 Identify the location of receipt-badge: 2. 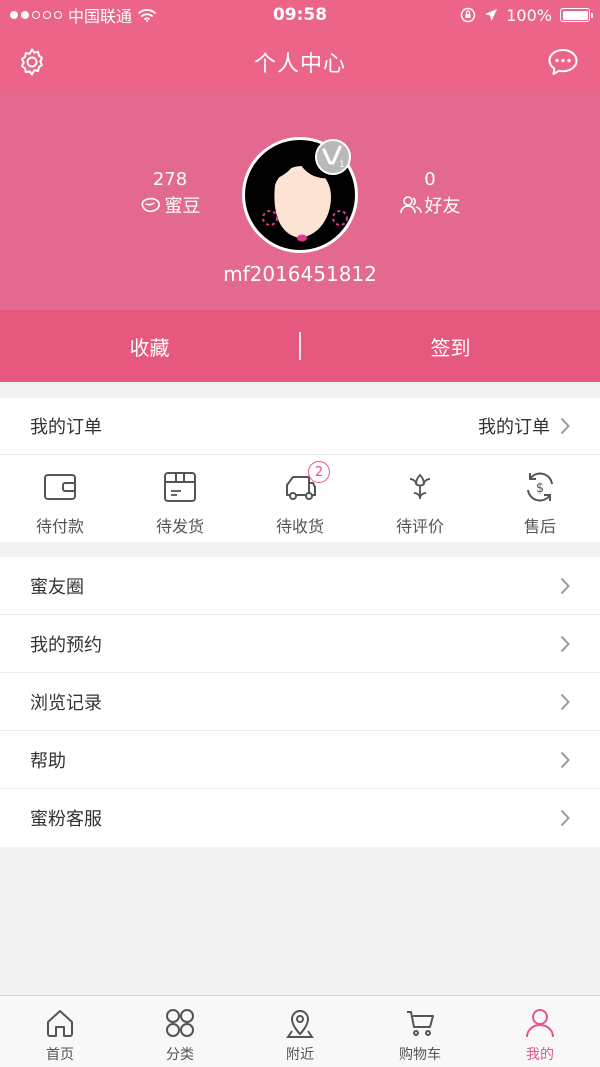
(319, 472).